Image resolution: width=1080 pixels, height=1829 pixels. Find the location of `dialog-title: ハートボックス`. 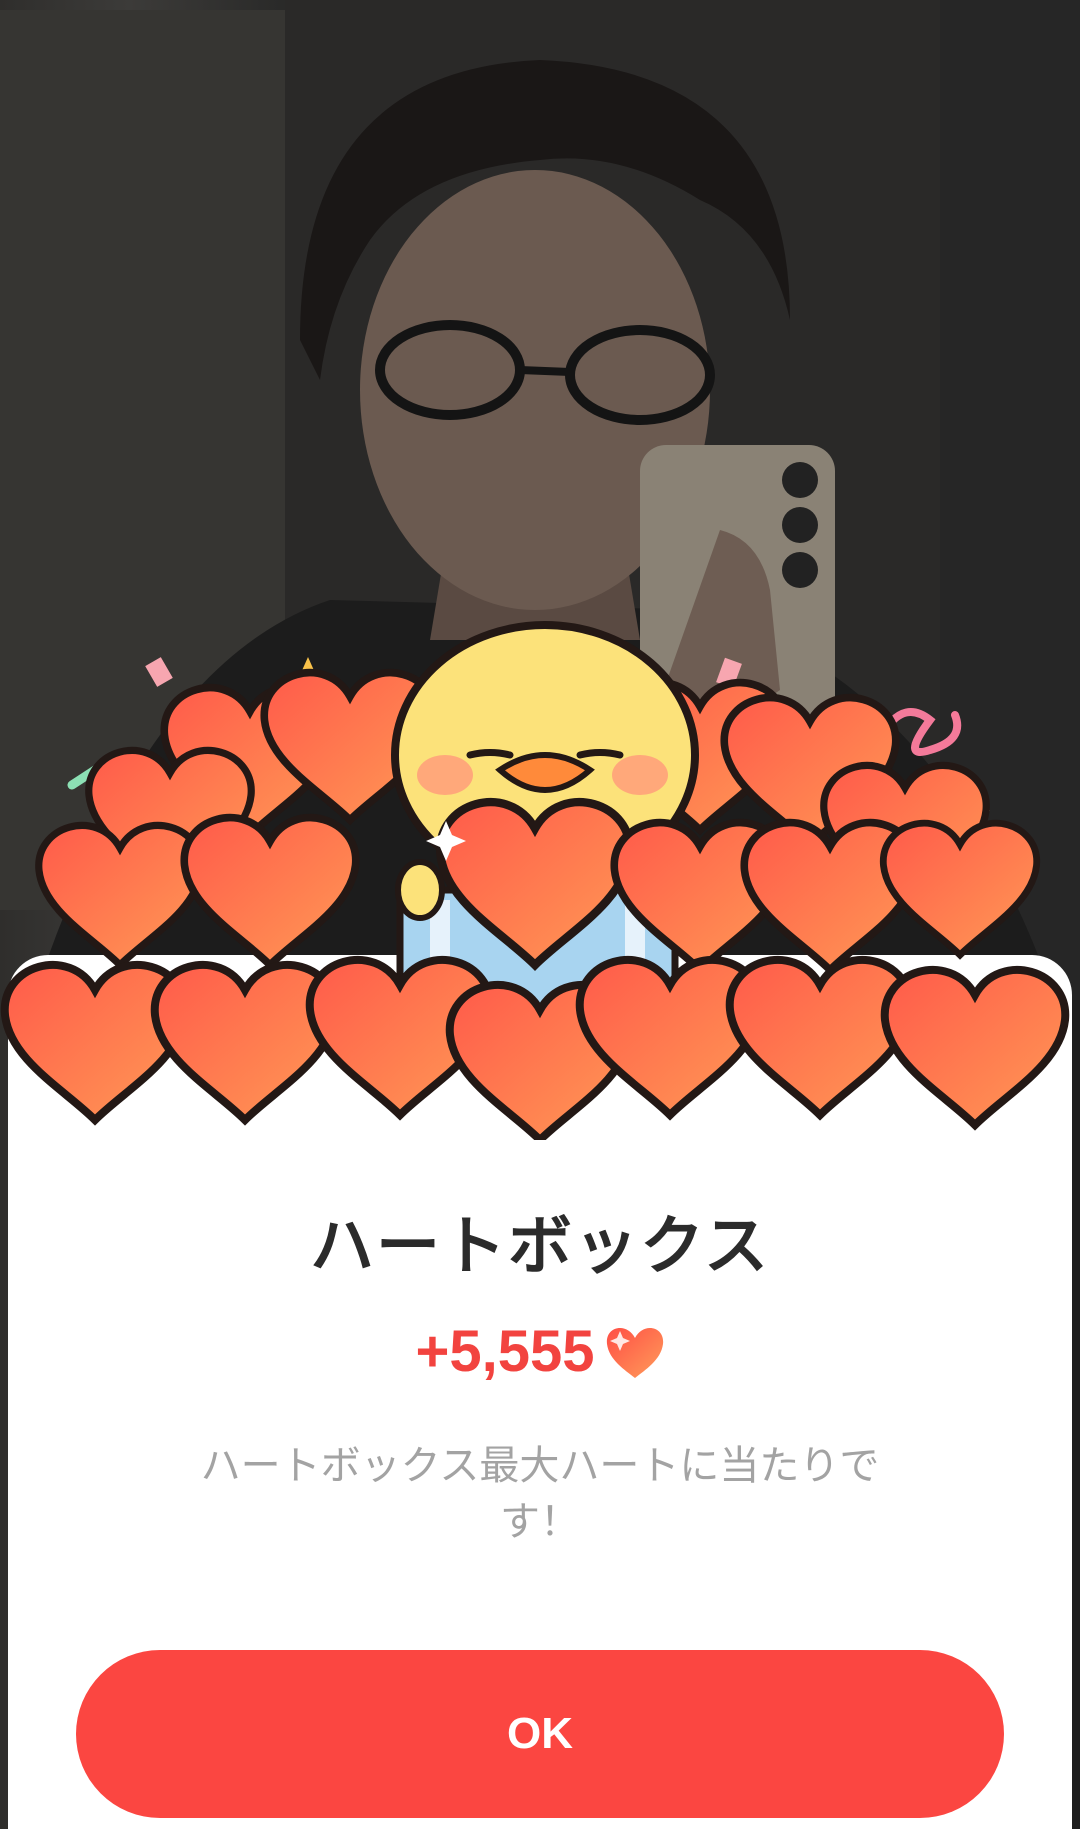

dialog-title: ハートボックス is located at coordinates (540, 1247).